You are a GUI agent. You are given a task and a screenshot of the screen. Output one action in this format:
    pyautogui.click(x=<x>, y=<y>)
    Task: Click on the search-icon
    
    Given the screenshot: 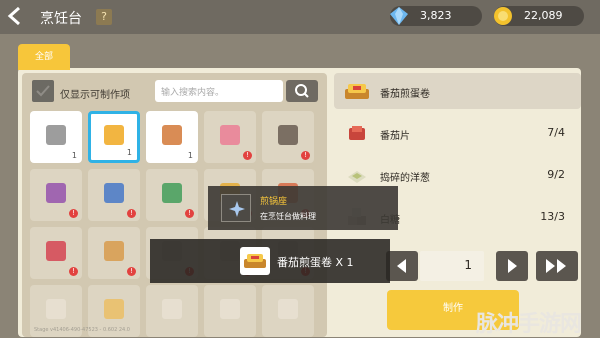 What is the action you would take?
    pyautogui.click(x=302, y=91)
    